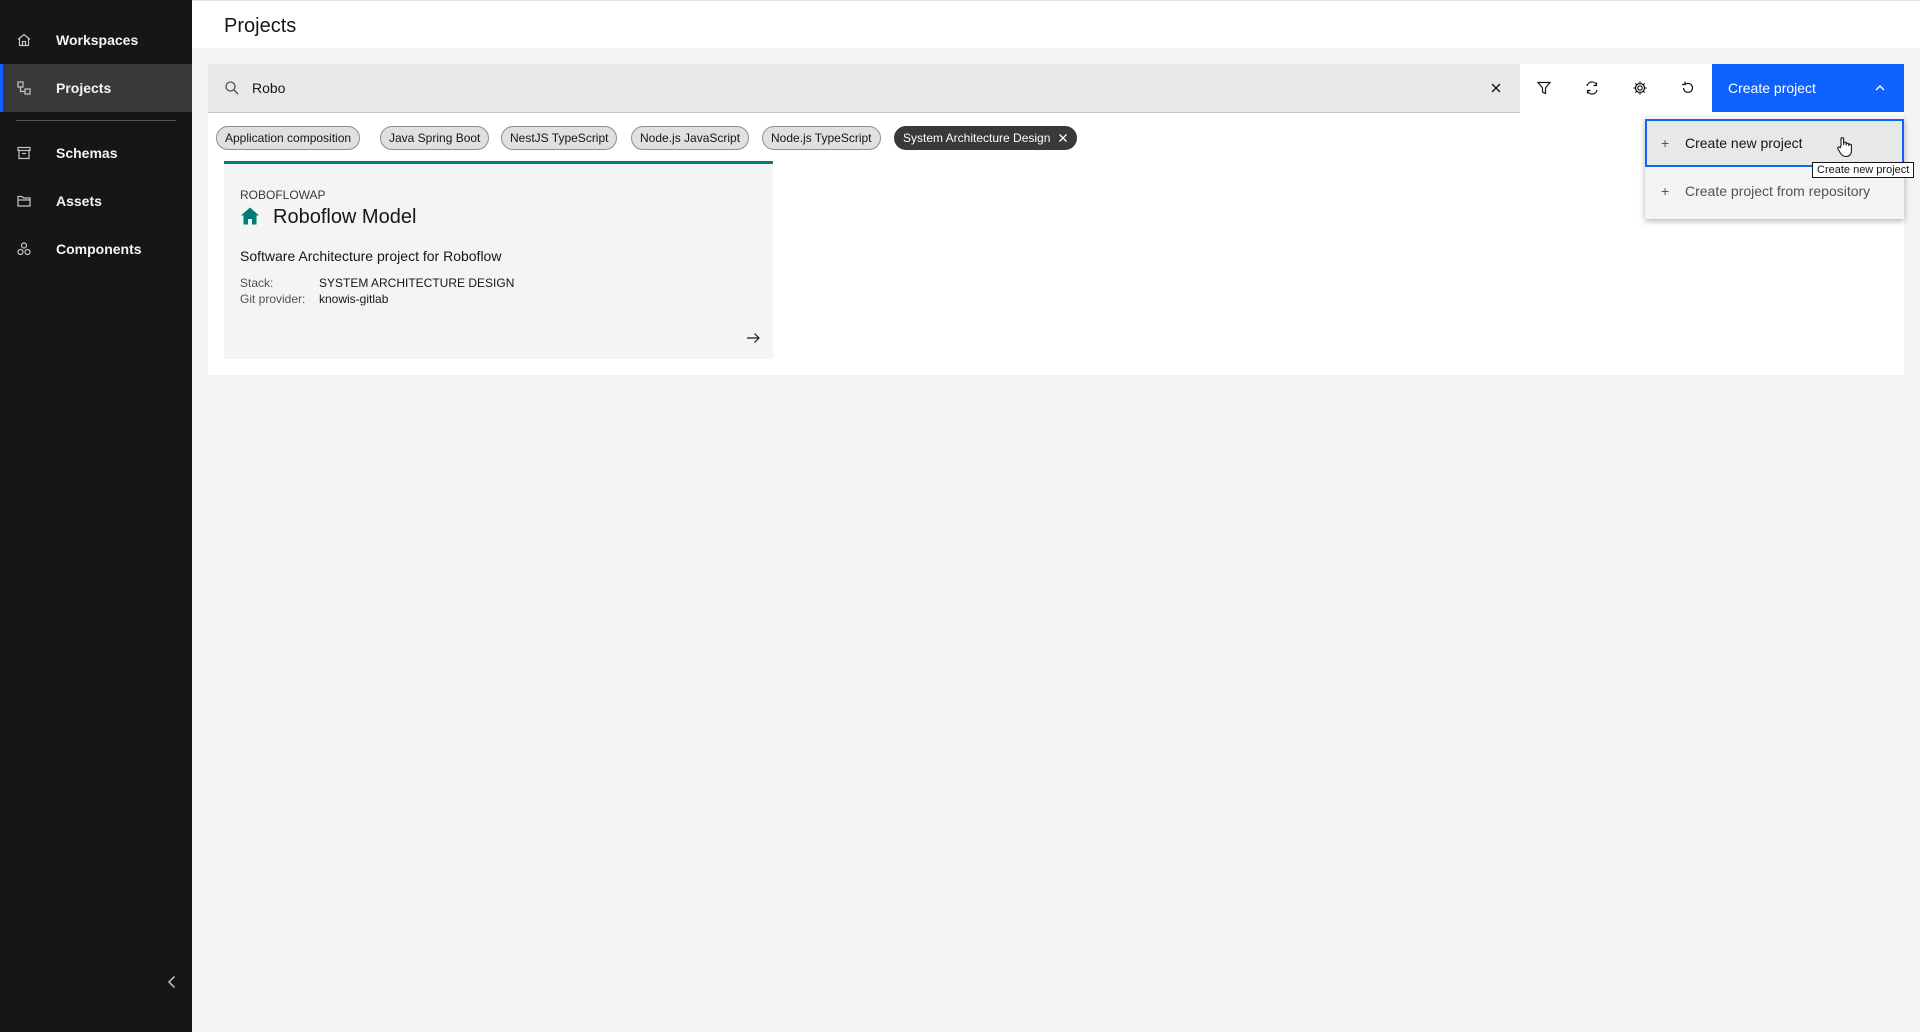 The height and width of the screenshot is (1032, 1920). I want to click on project-key: ROBOFLOWAP, so click(283, 195).